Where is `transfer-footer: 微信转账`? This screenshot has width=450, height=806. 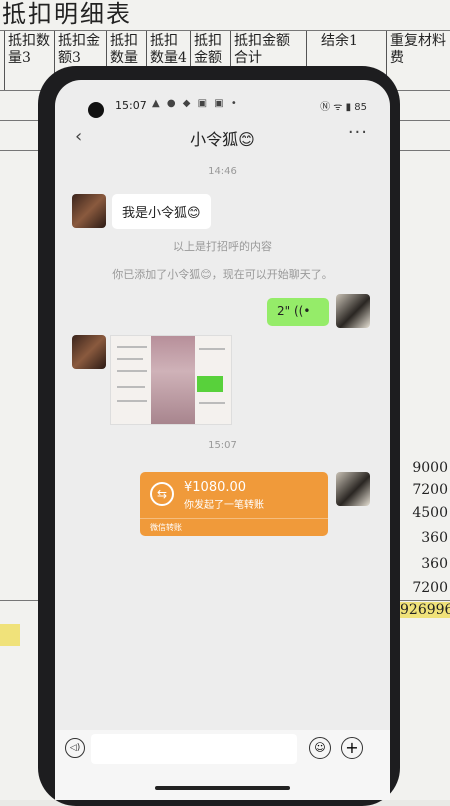 transfer-footer: 微信转账 is located at coordinates (234, 527).